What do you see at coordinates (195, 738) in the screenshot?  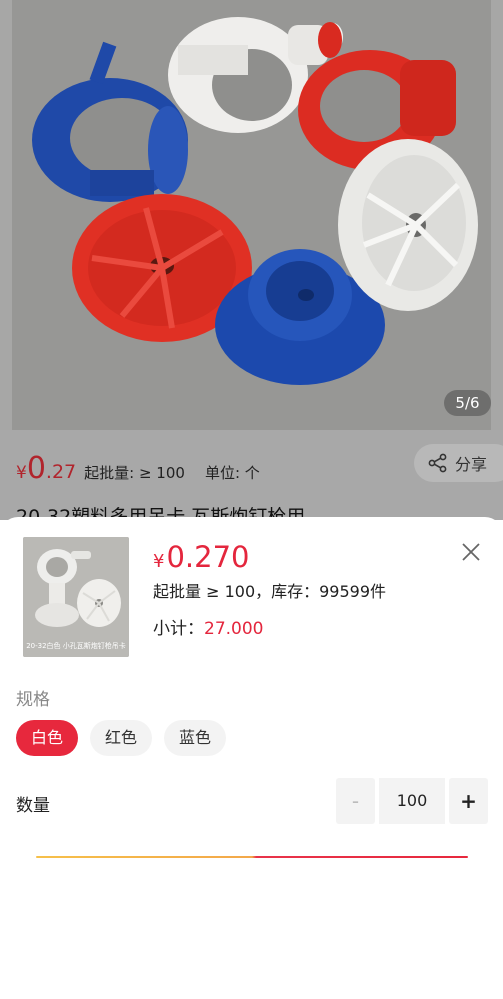 I see `spec-option-blue: 蓝色` at bounding box center [195, 738].